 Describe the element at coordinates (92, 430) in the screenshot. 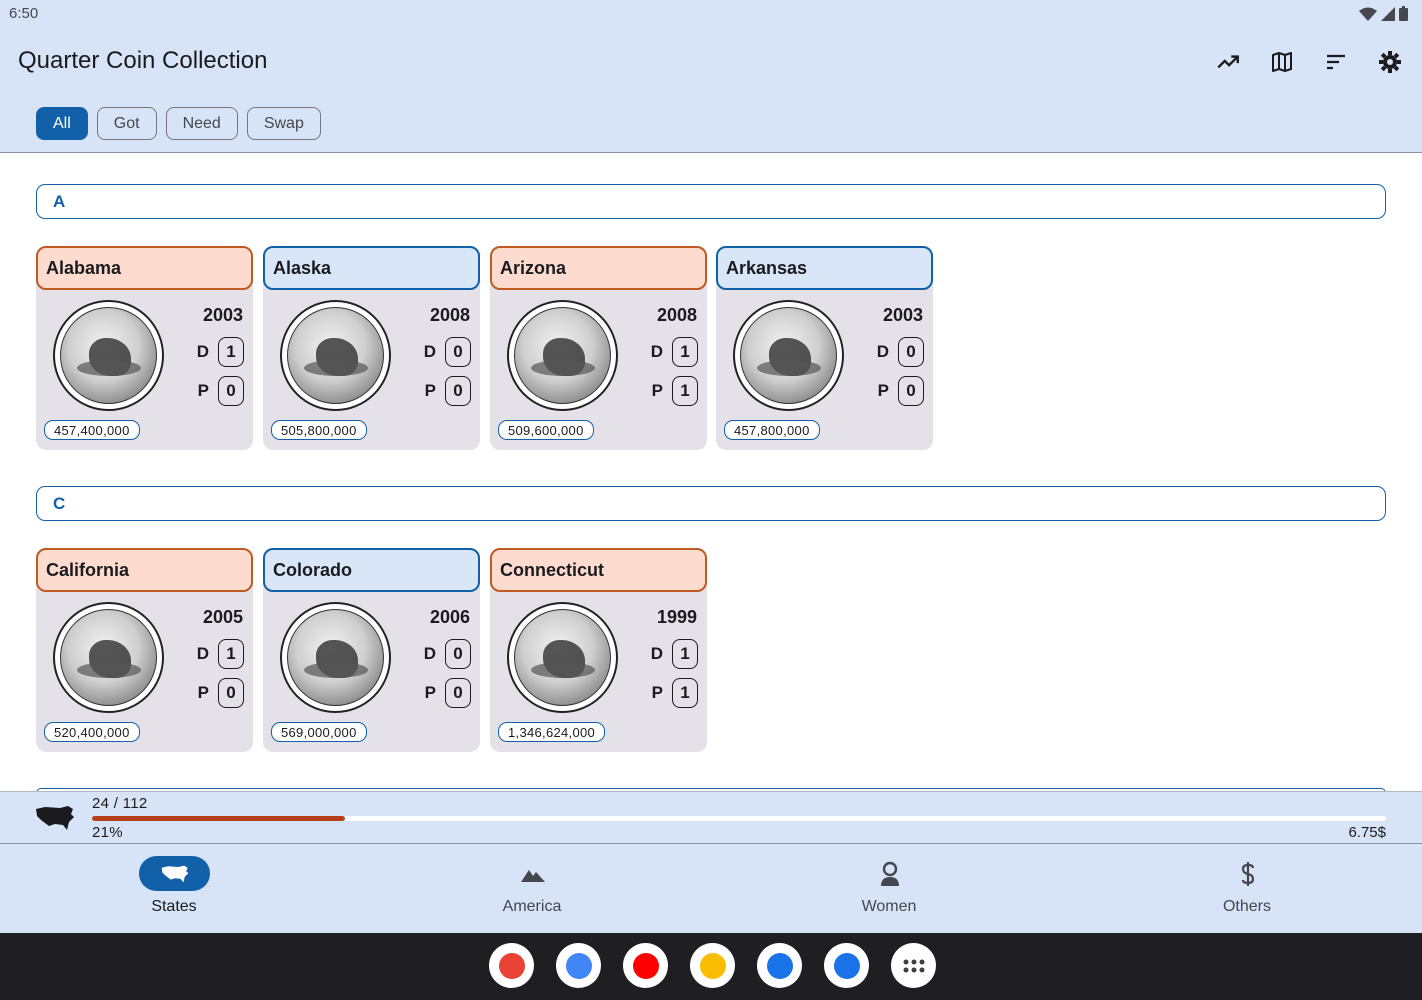

I see `mintage-badge: 457,400,000` at that location.